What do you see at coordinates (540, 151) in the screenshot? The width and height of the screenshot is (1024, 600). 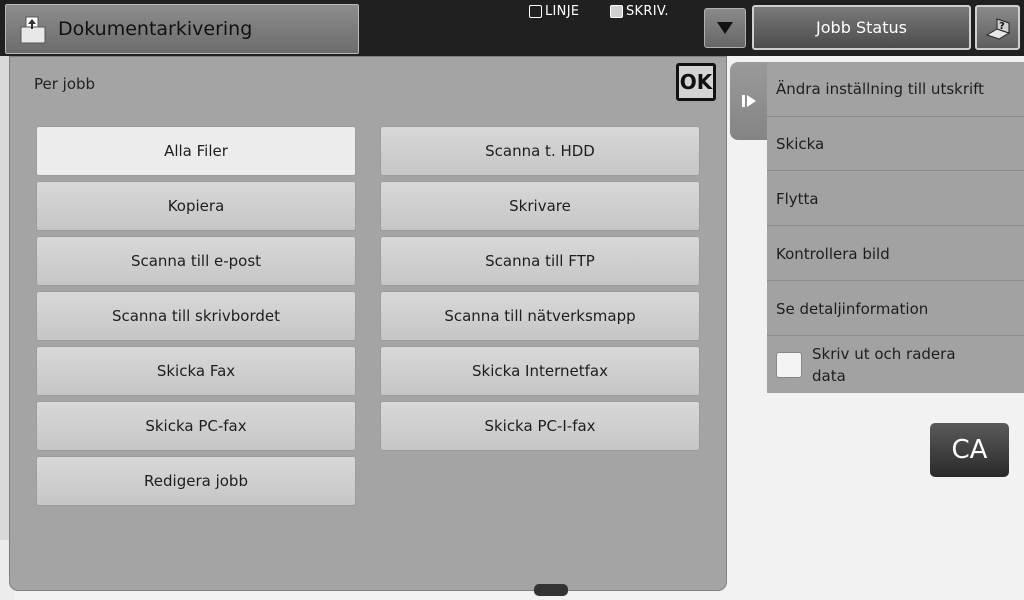 I see `job-button-scan-to-hdd: Scanna t. HDD` at bounding box center [540, 151].